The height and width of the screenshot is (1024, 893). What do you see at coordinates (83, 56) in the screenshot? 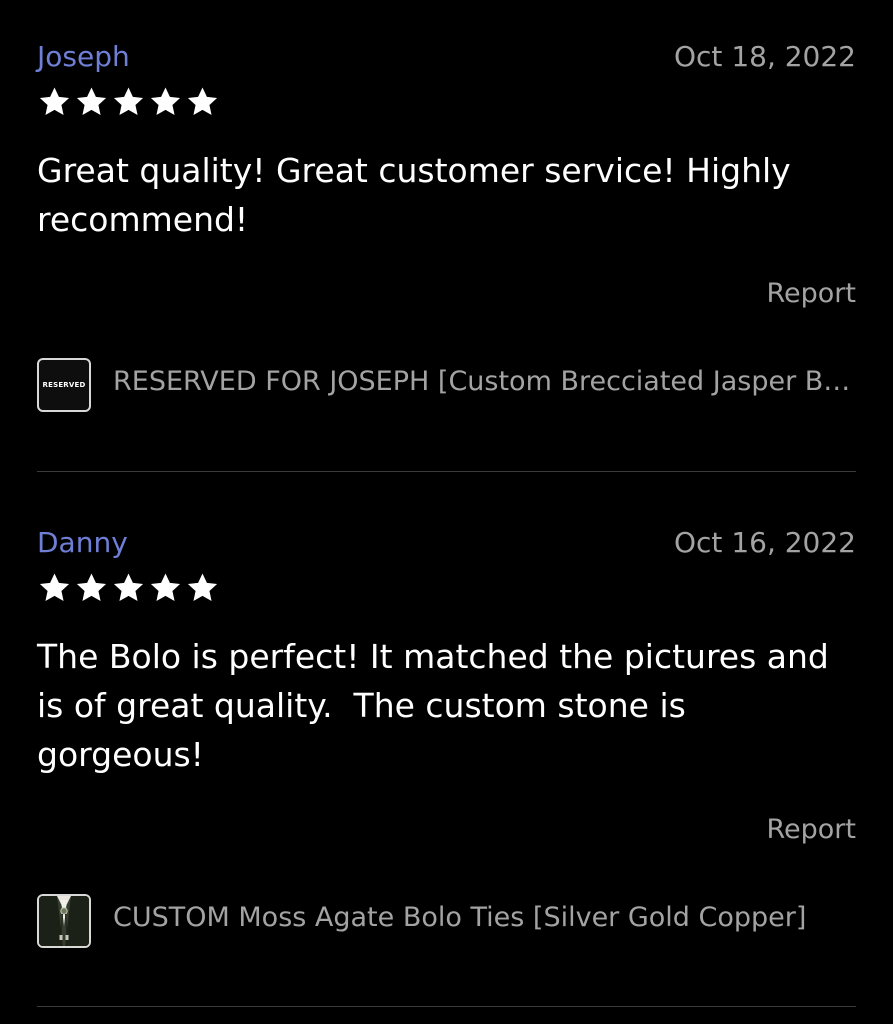
I see `reviewer-name: Joseph` at bounding box center [83, 56].